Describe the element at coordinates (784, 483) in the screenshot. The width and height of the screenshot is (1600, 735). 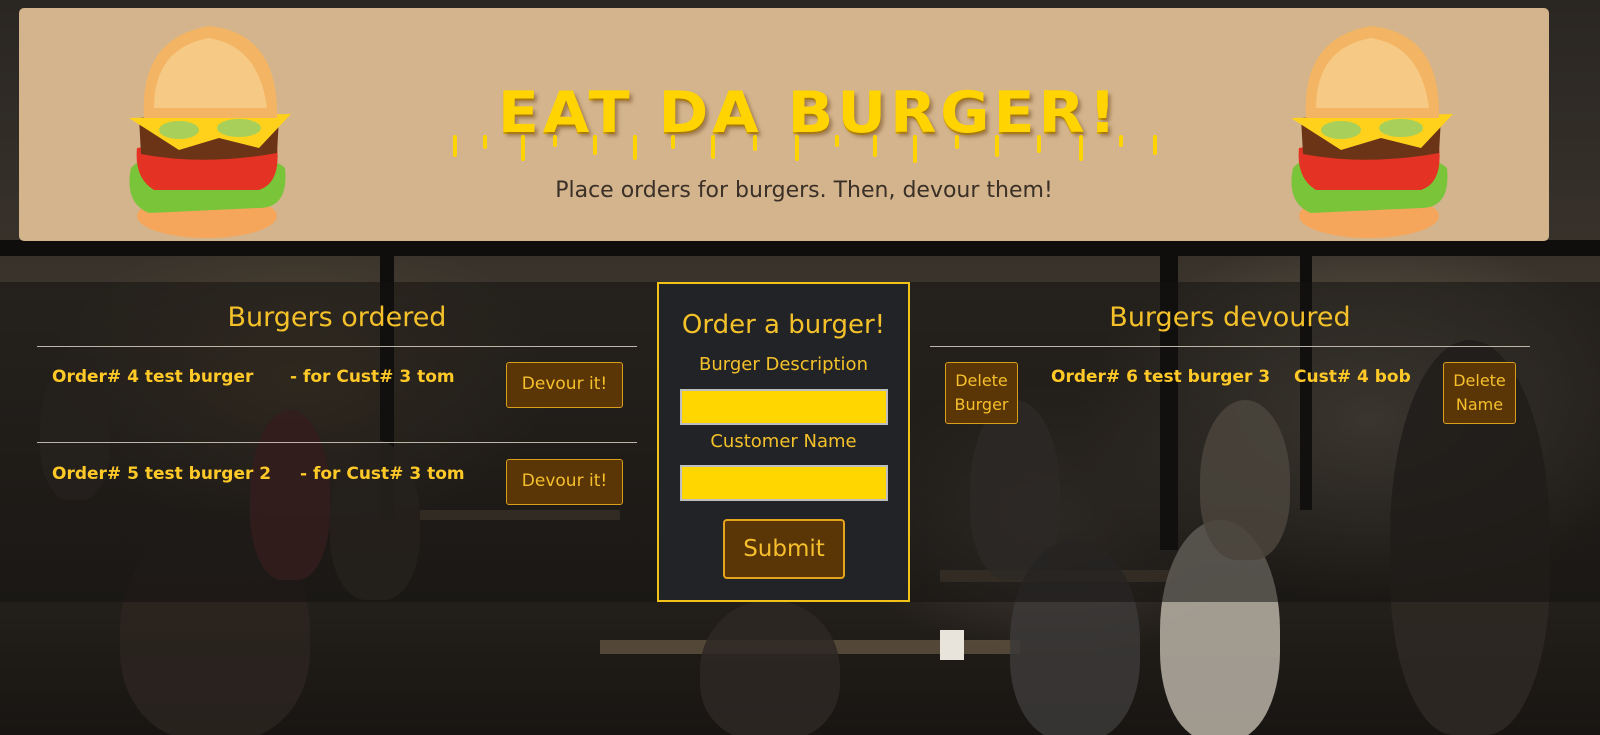
I see `customer-name-input` at that location.